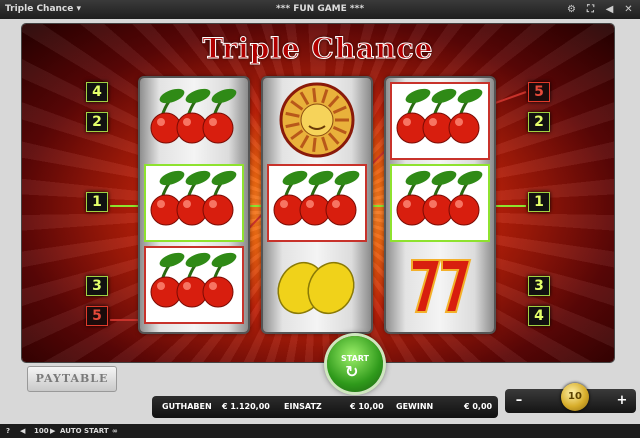 The height and width of the screenshot is (438, 640). Describe the element at coordinates (519, 401) in the screenshot. I see `stake-minus-button: –` at that location.